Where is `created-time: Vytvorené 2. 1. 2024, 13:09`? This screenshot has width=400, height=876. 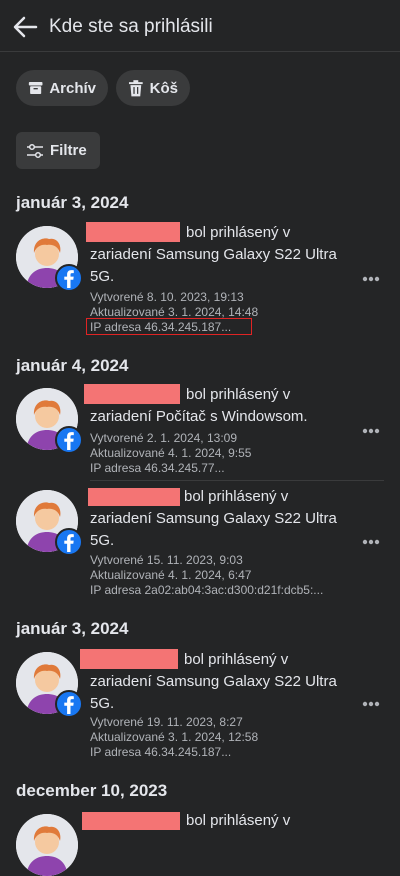 created-time: Vytvorené 2. 1. 2024, 13:09 is located at coordinates (163, 438).